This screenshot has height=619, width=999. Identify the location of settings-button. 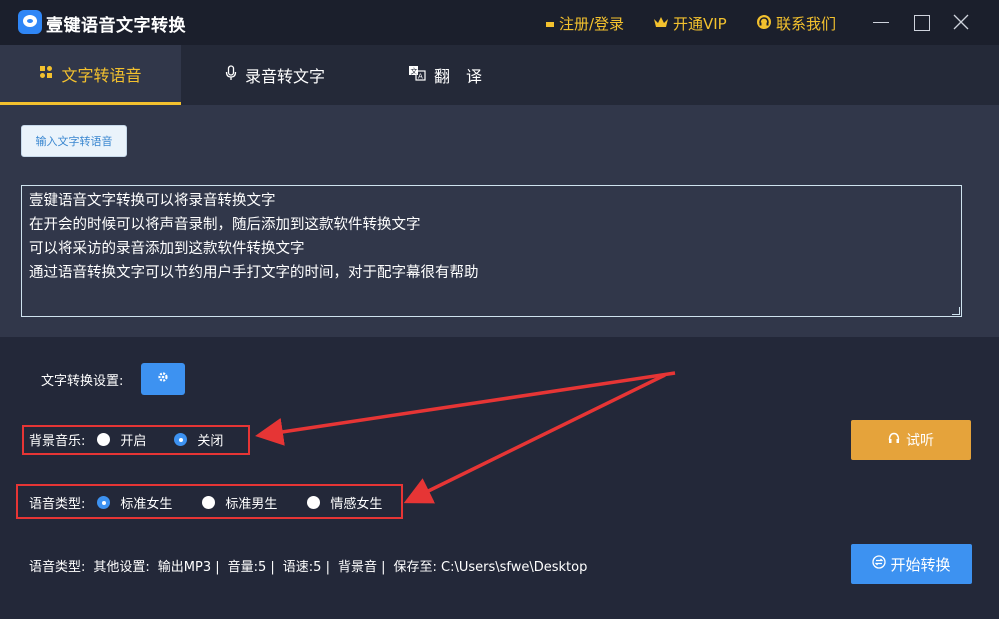
(163, 379).